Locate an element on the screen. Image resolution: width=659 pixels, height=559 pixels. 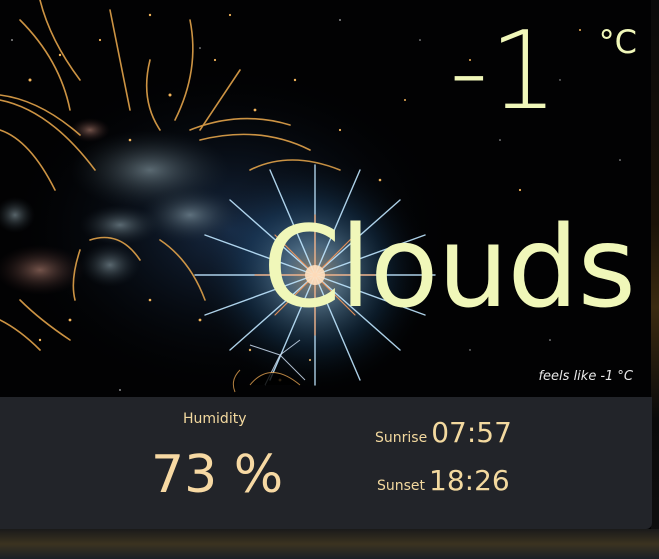
weather-condition: Clouds is located at coordinates (449, 268).